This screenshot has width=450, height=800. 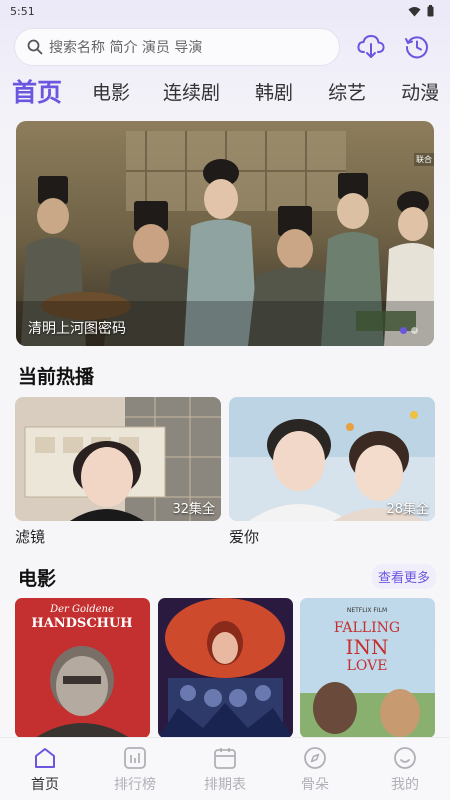 I want to click on hot-item: 28集全 爱你, so click(x=332, y=472).